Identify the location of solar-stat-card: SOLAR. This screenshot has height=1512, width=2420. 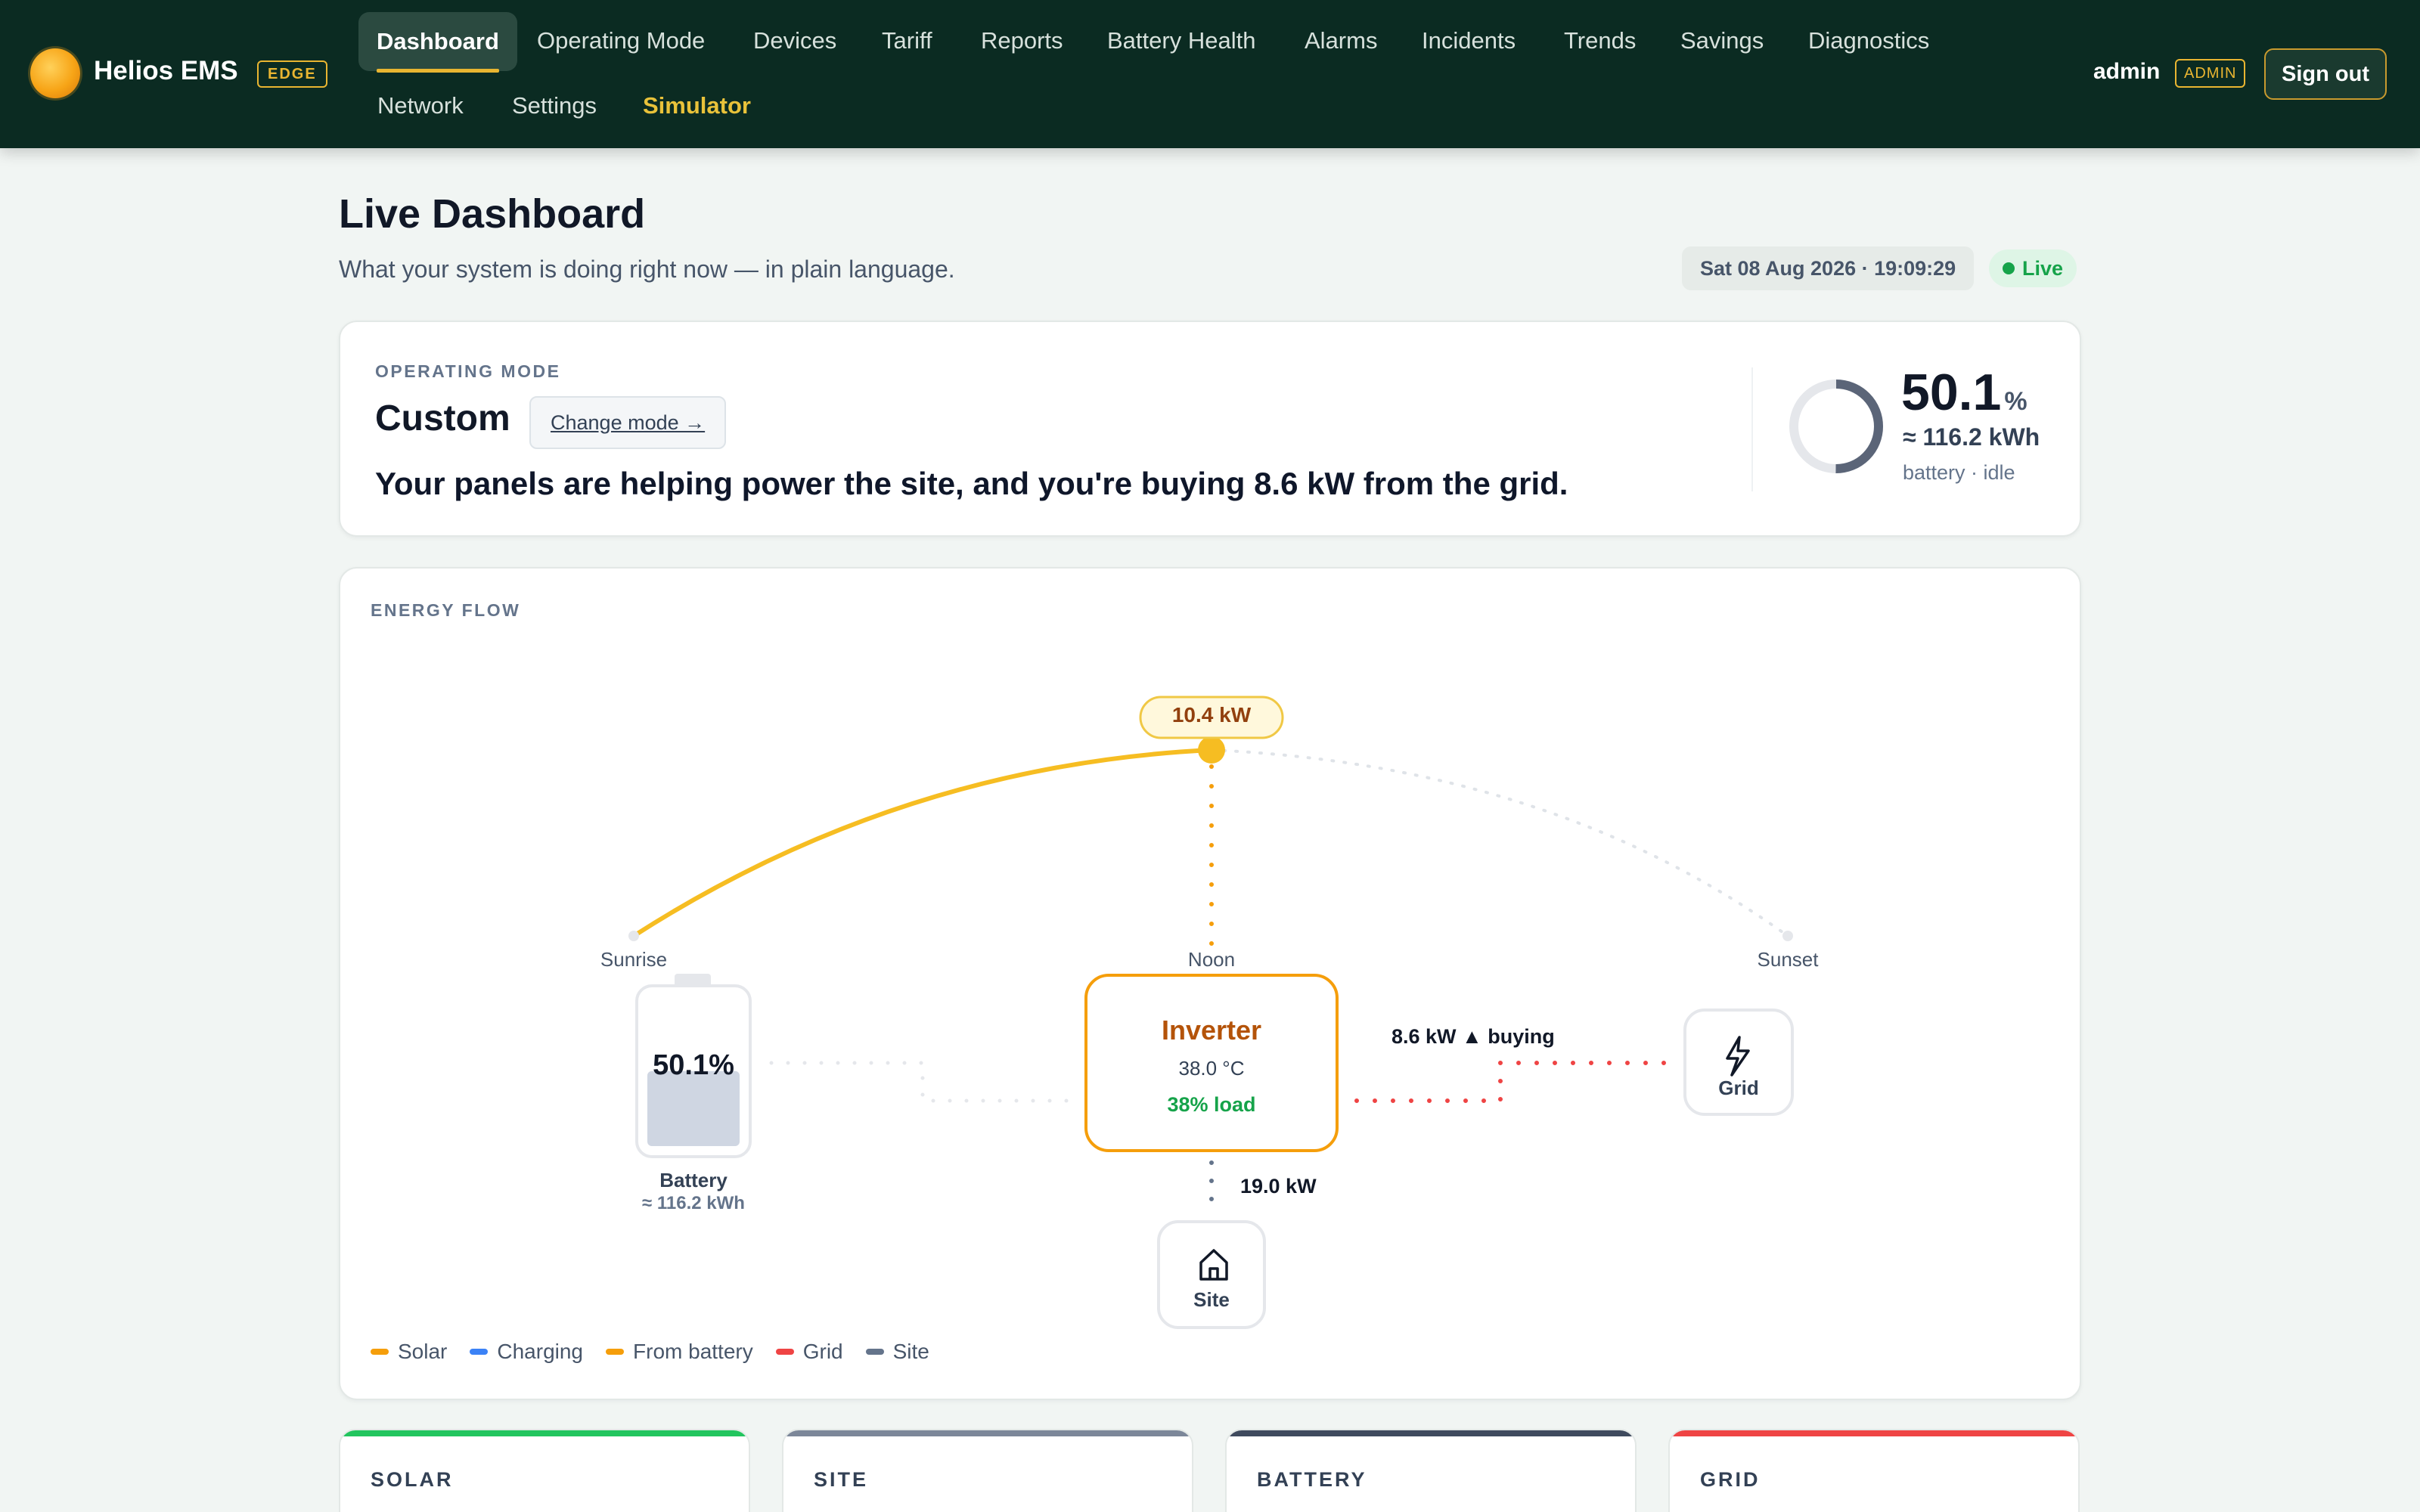
(544, 1470).